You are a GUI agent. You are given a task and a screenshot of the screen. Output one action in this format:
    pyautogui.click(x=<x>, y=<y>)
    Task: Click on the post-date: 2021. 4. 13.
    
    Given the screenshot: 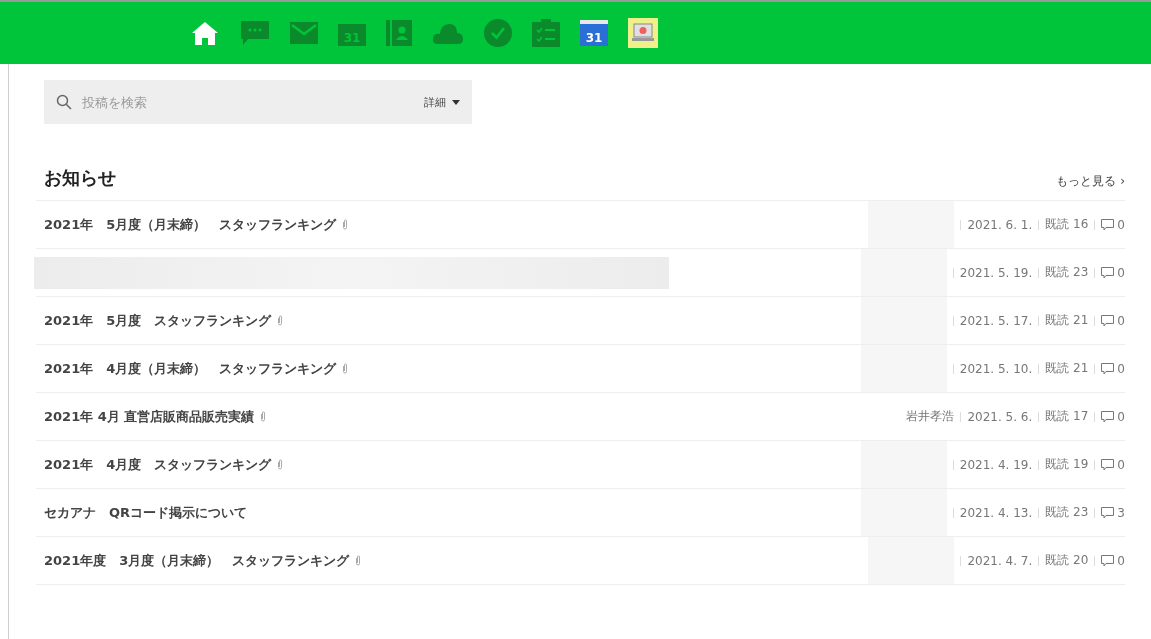 What is the action you would take?
    pyautogui.click(x=996, y=512)
    